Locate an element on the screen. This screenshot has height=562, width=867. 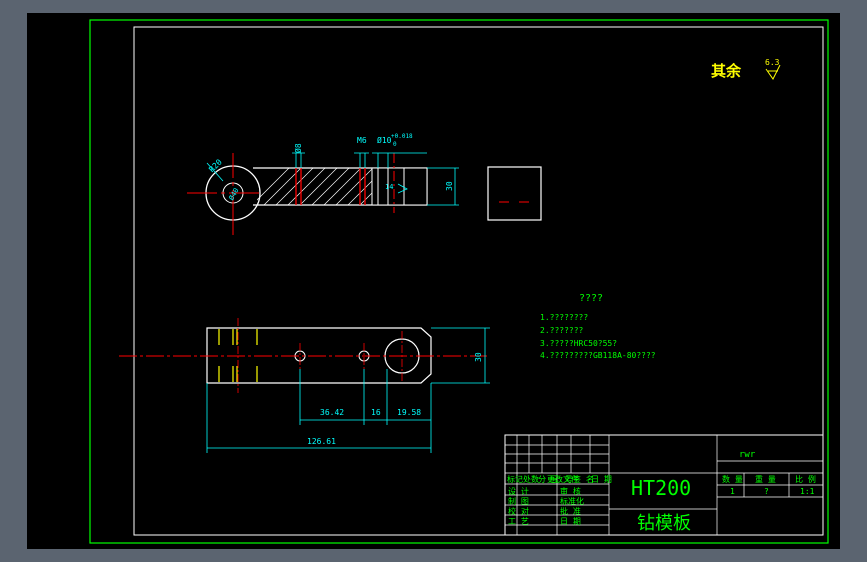
note-1: 1.???????? is located at coordinates (564, 317).